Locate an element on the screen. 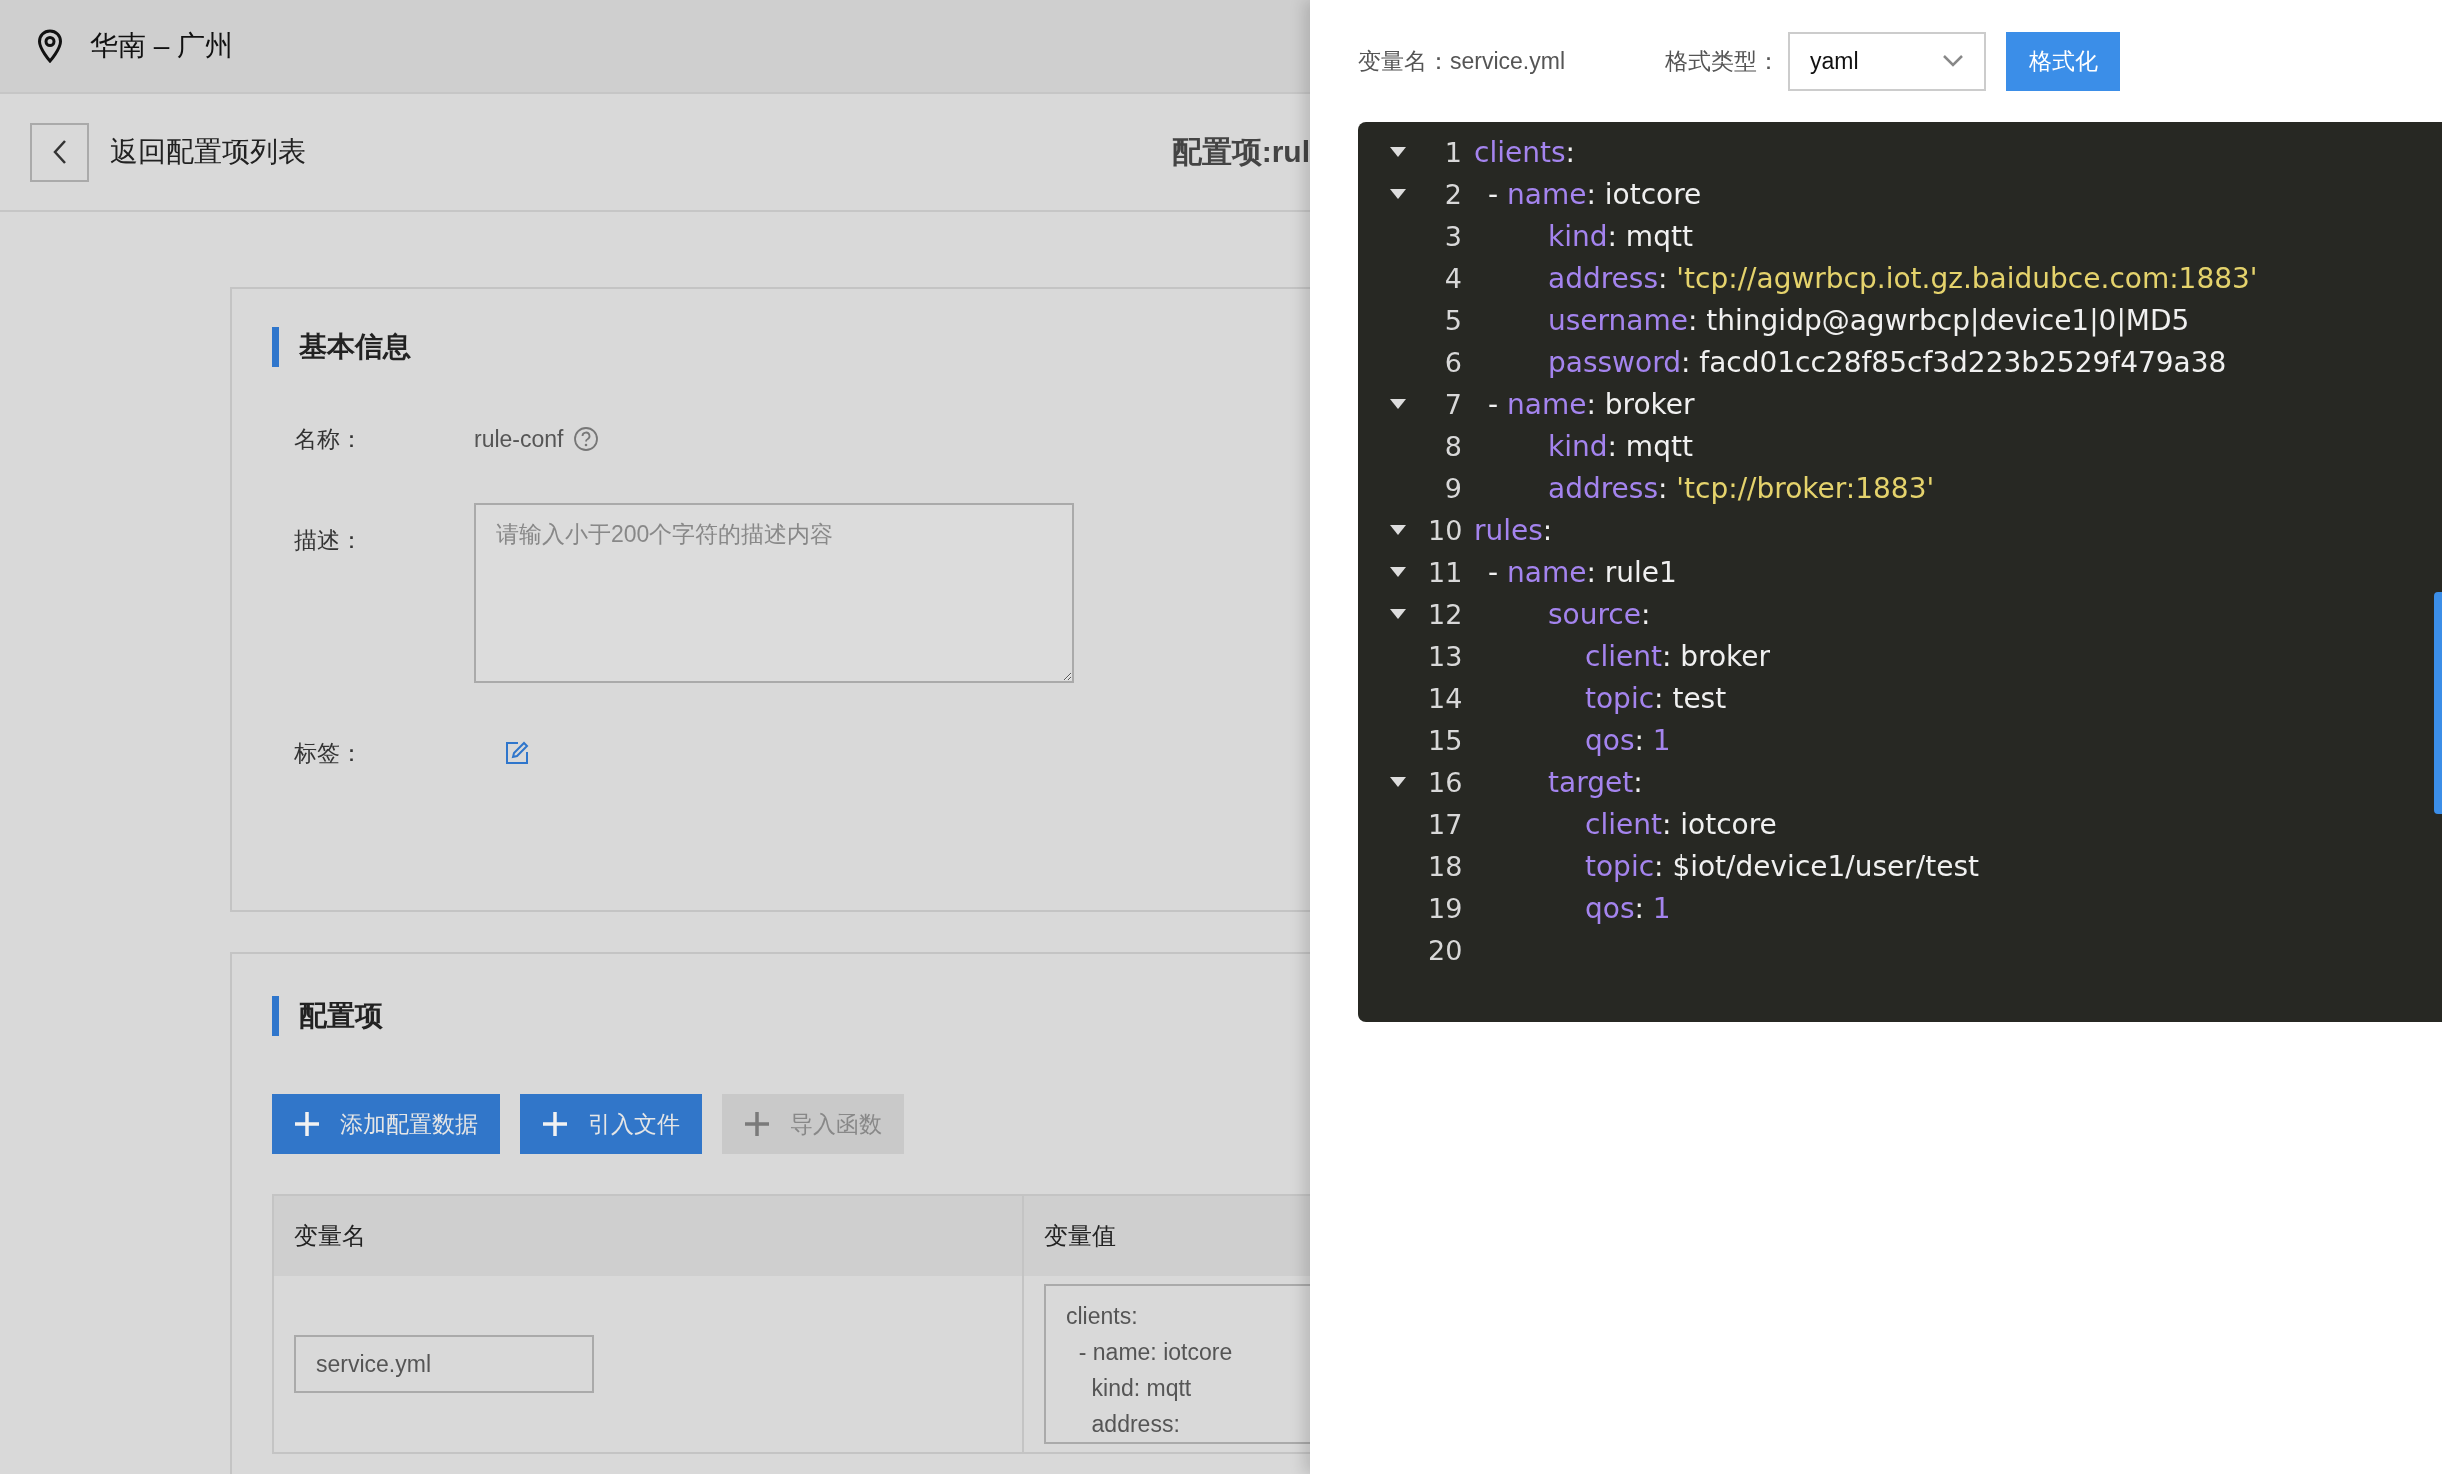 This screenshot has width=2442, height=1474. line-number: 3 is located at coordinates (1452, 236).